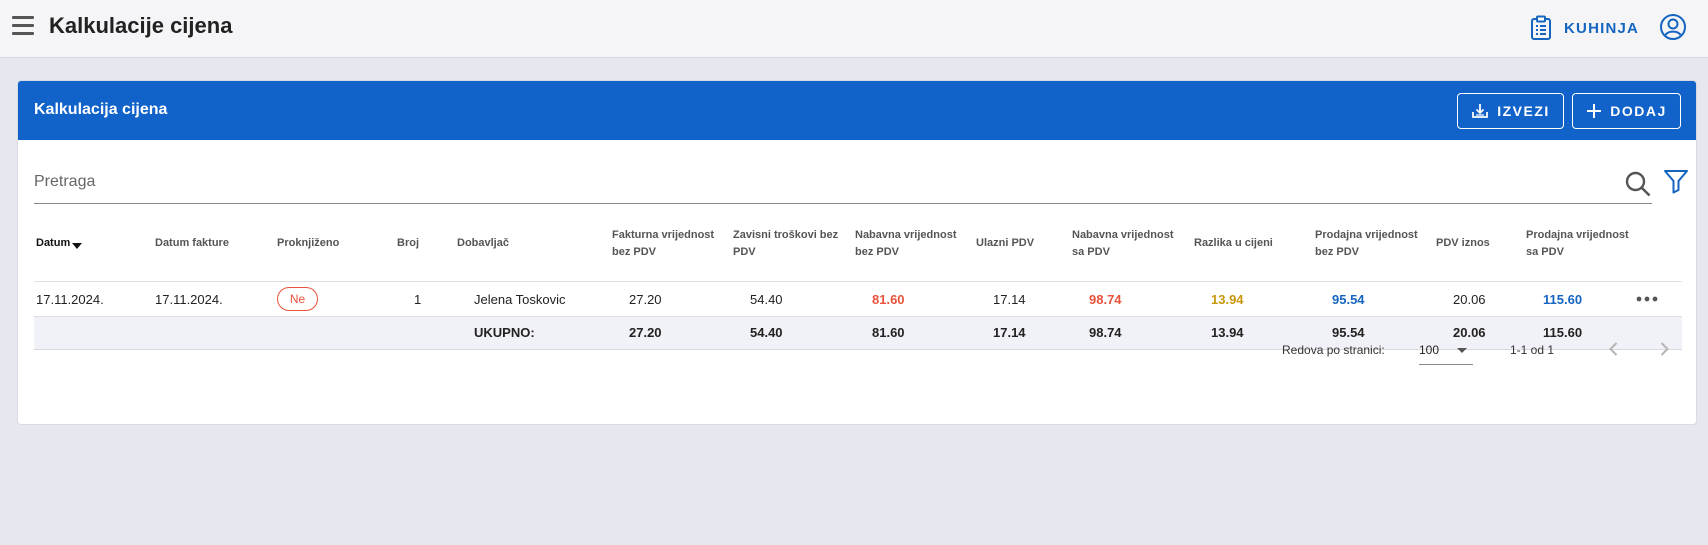 This screenshot has height=545, width=1708. I want to click on pagination-range: 1-1 od 1, so click(1532, 350).